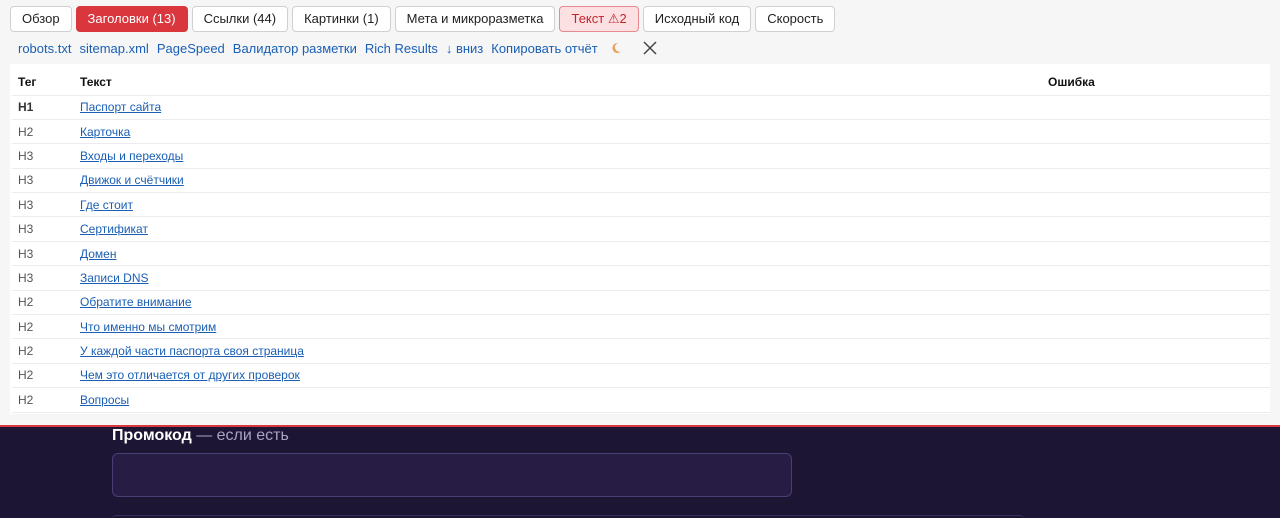 The height and width of the screenshot is (518, 1280). What do you see at coordinates (190, 375) in the screenshot?
I see `heading-link: Чем это отличается от других проверок` at bounding box center [190, 375].